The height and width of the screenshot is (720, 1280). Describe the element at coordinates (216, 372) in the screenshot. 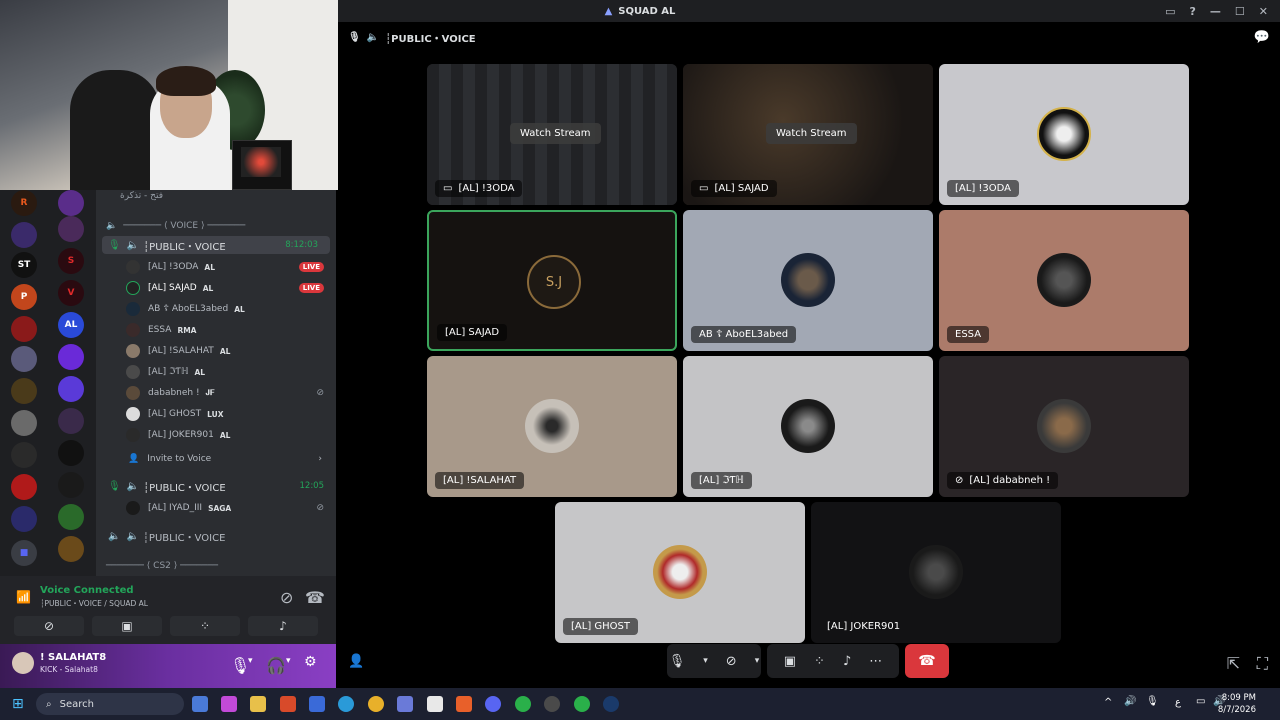

I see `member-row: [AL] ℑƬℍ AL` at that location.